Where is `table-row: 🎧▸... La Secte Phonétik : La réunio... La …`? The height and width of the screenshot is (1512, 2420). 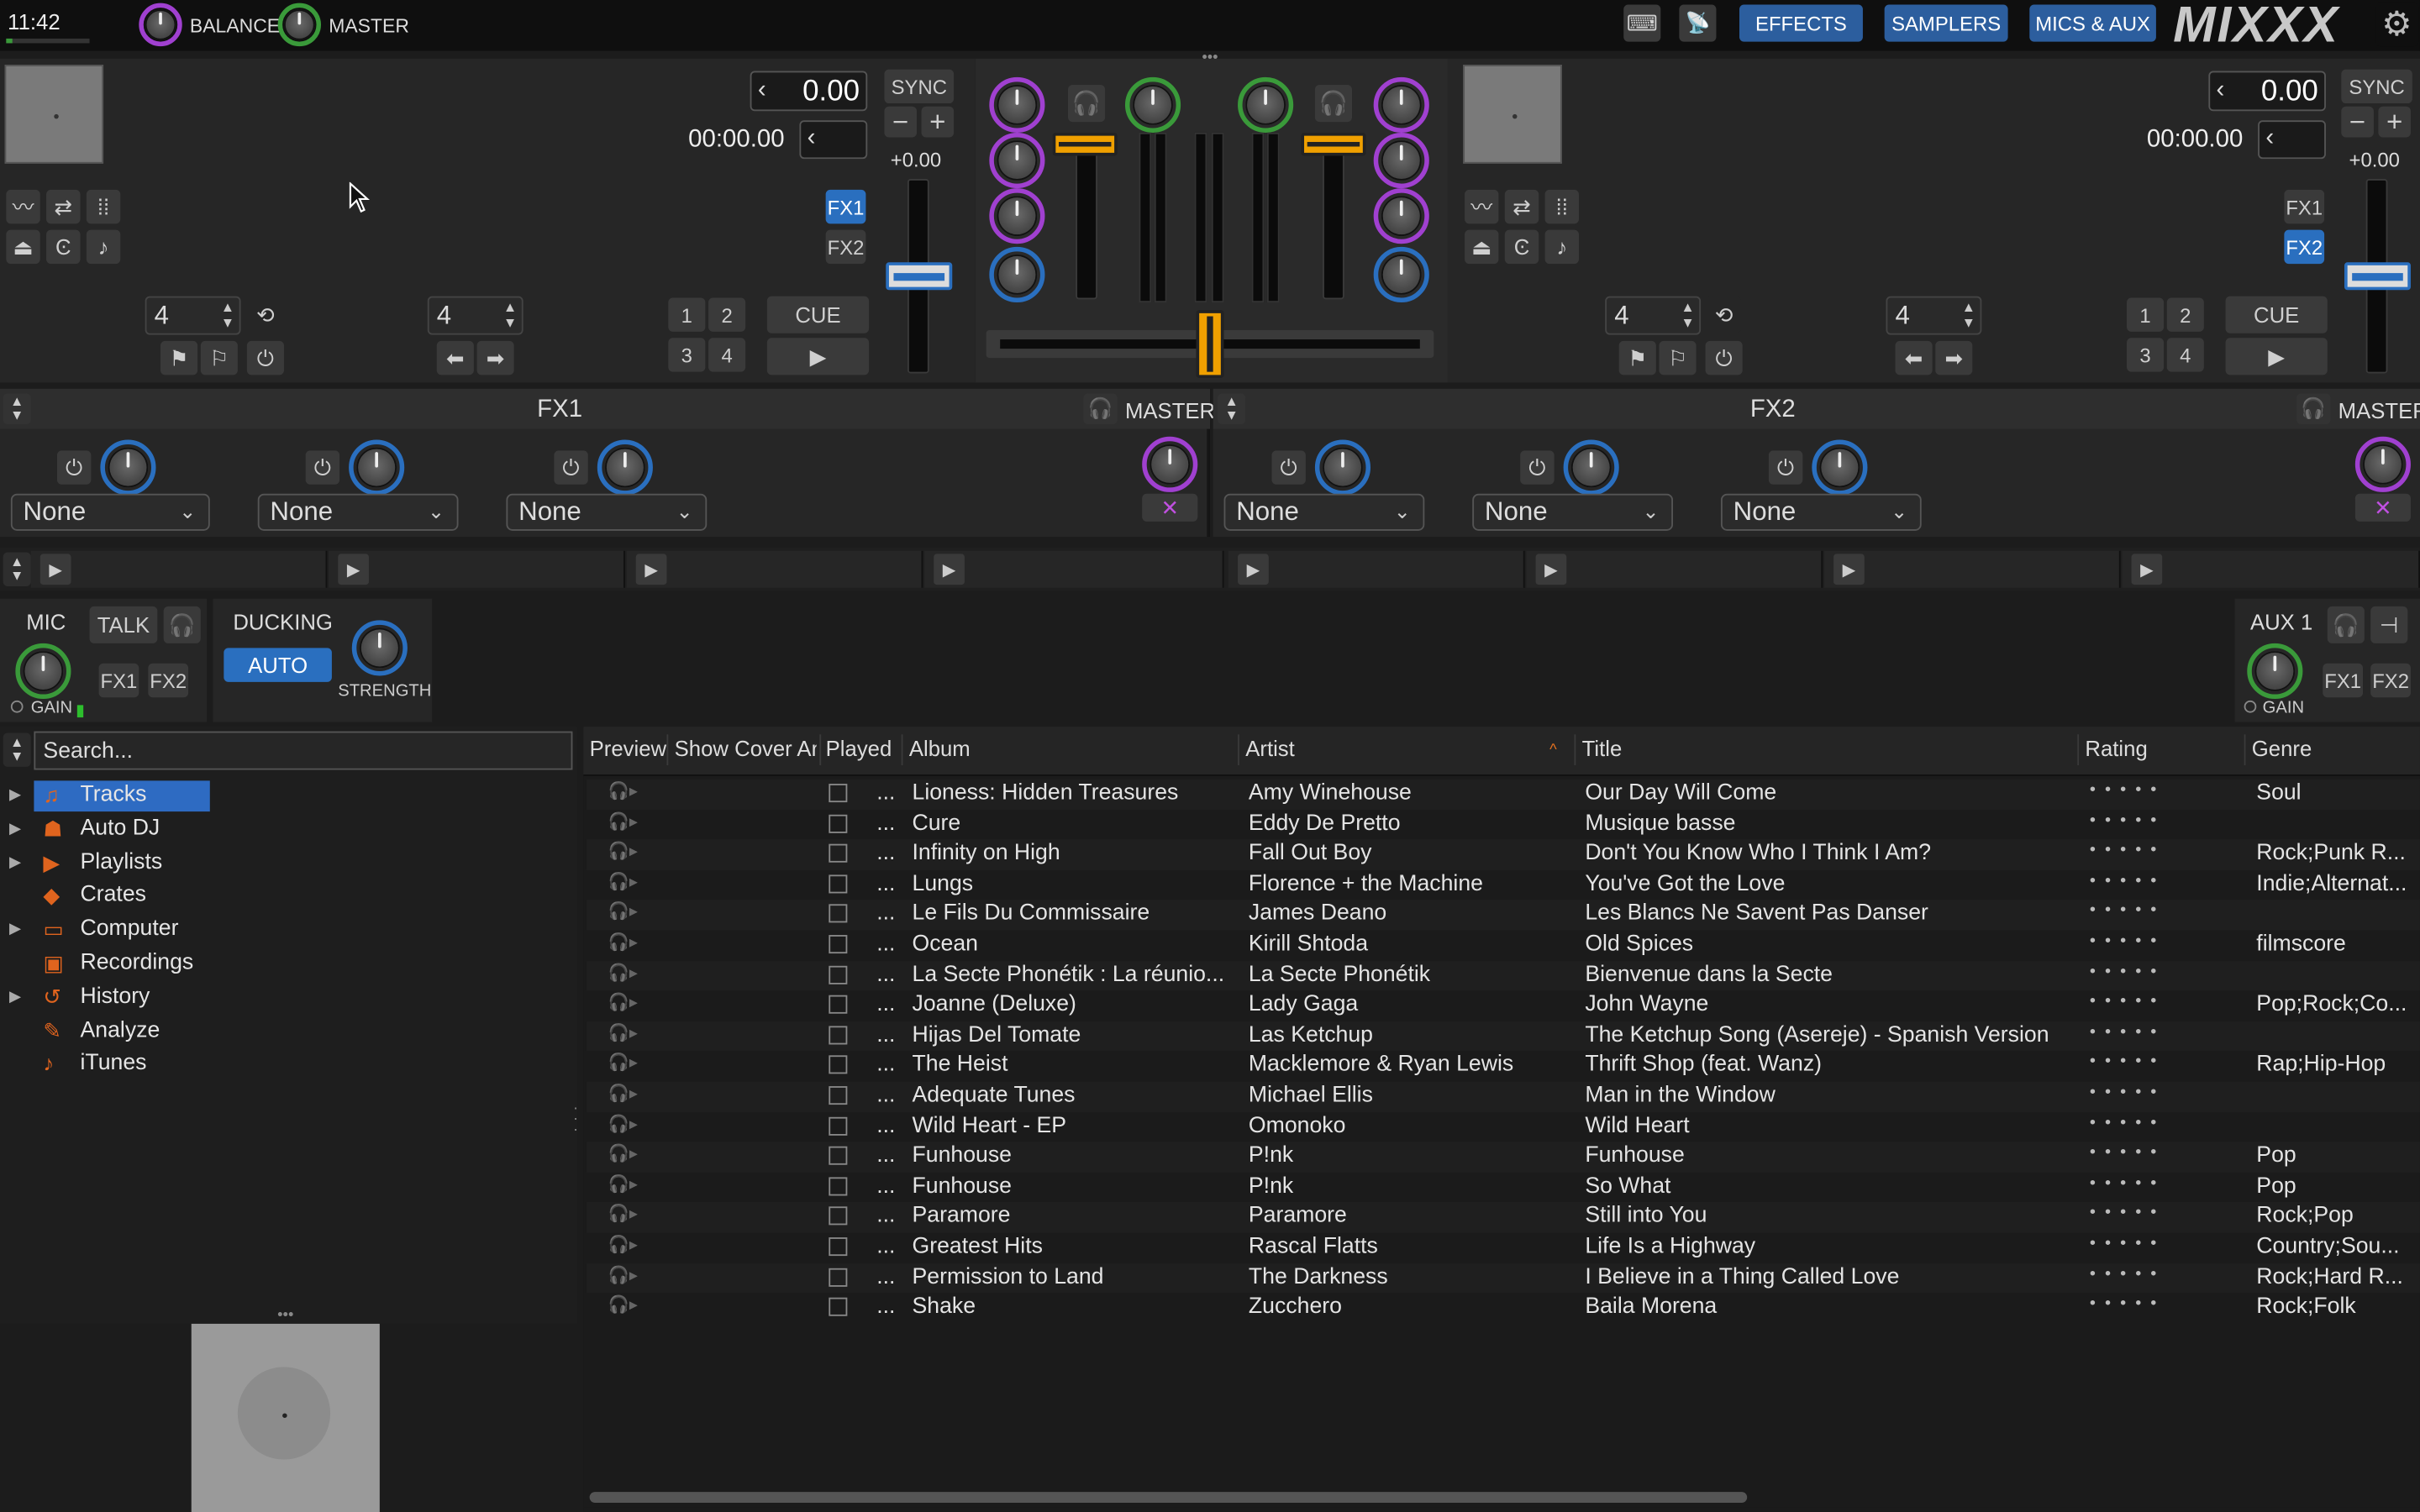 table-row: 🎧▸... La Secte Phonétik : La réunio... La … is located at coordinates (1503, 975).